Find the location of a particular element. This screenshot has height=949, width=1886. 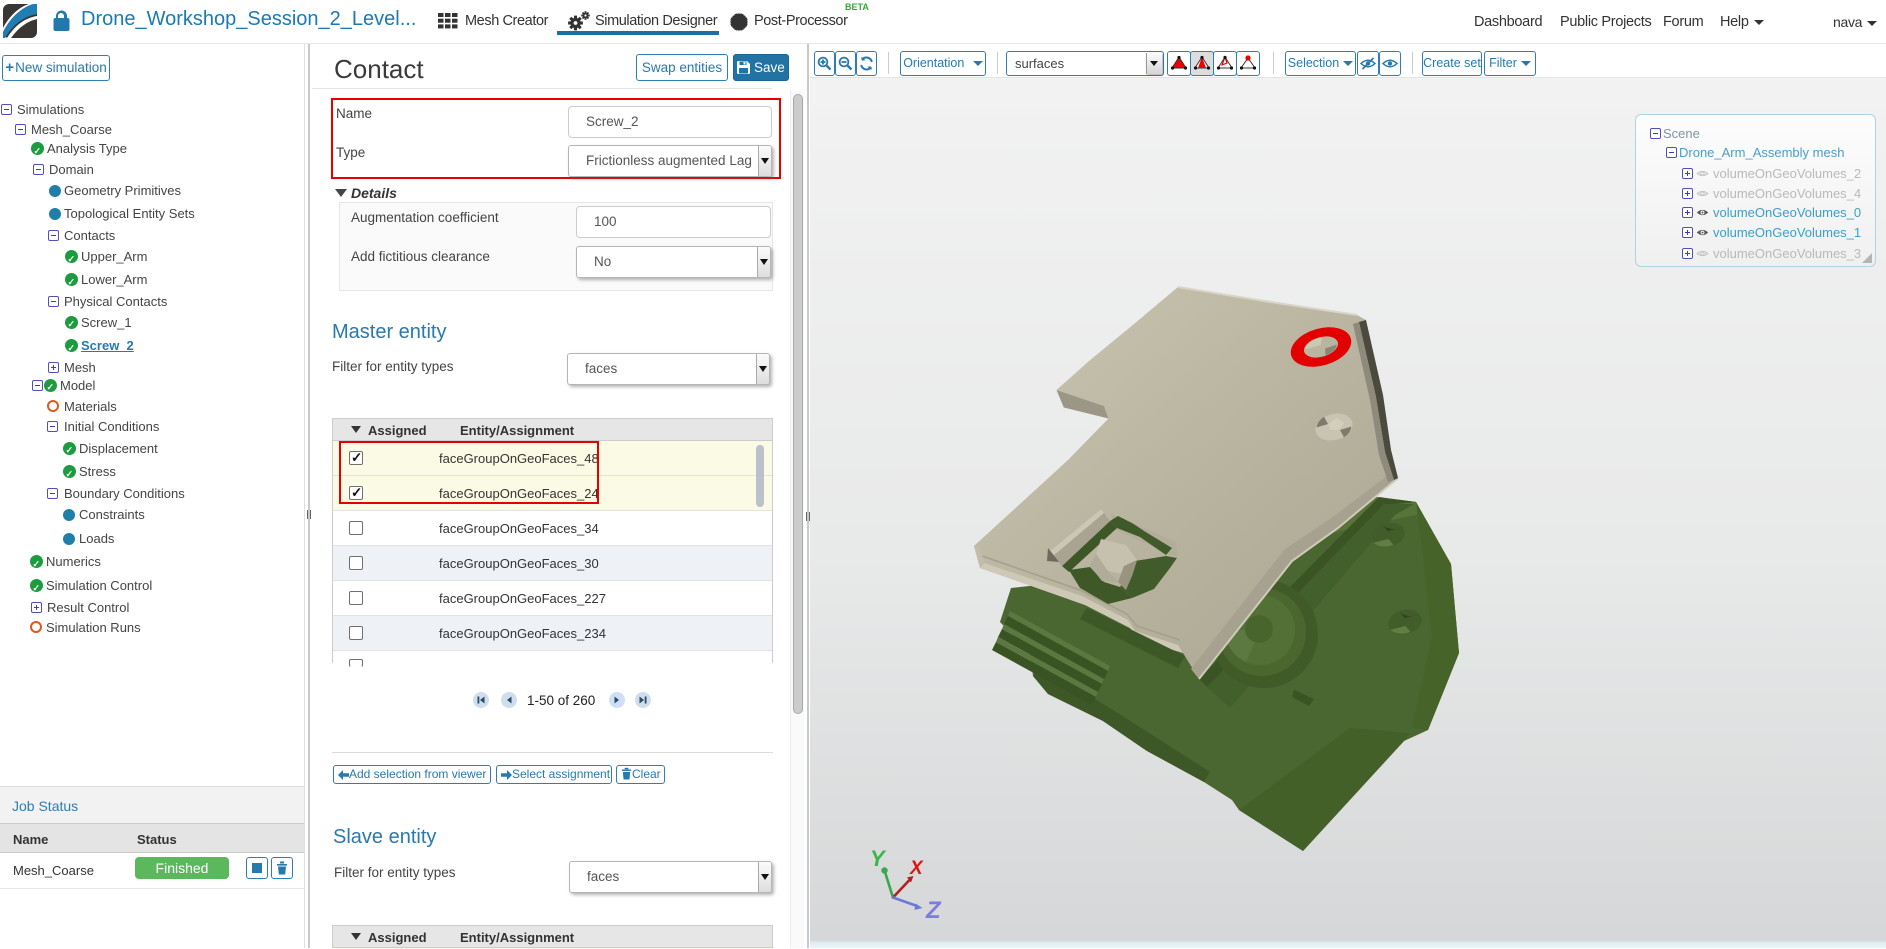

svg-text: Y is located at coordinates (878, 858).